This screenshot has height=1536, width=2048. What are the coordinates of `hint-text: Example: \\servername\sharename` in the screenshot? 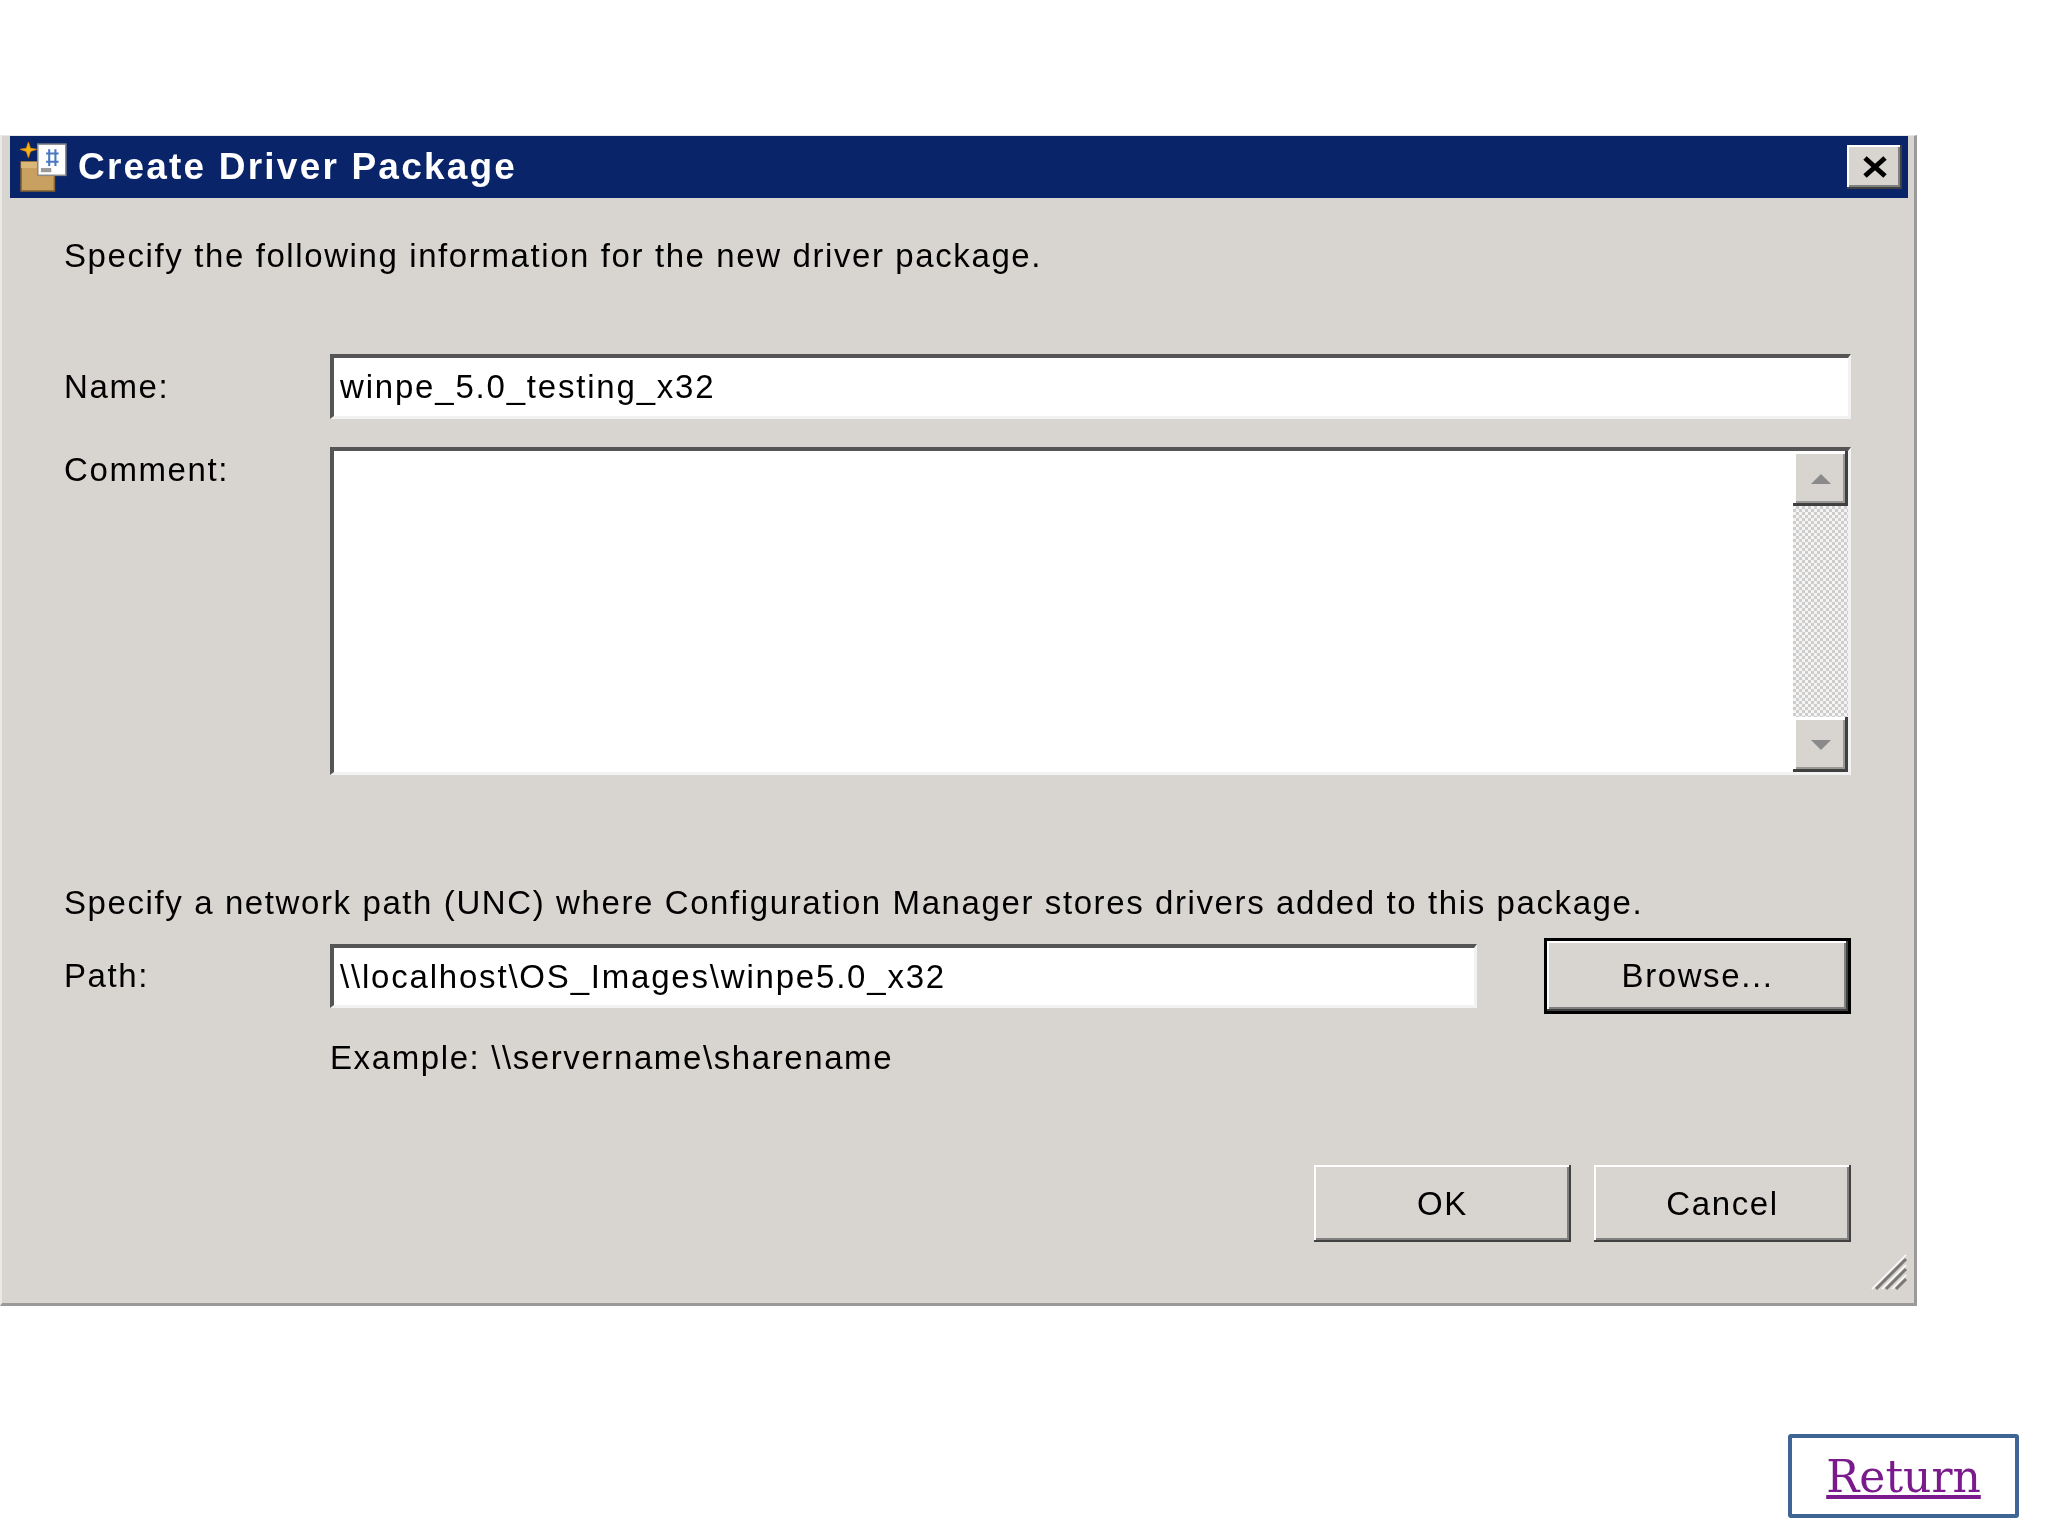 It's located at (612, 1058).